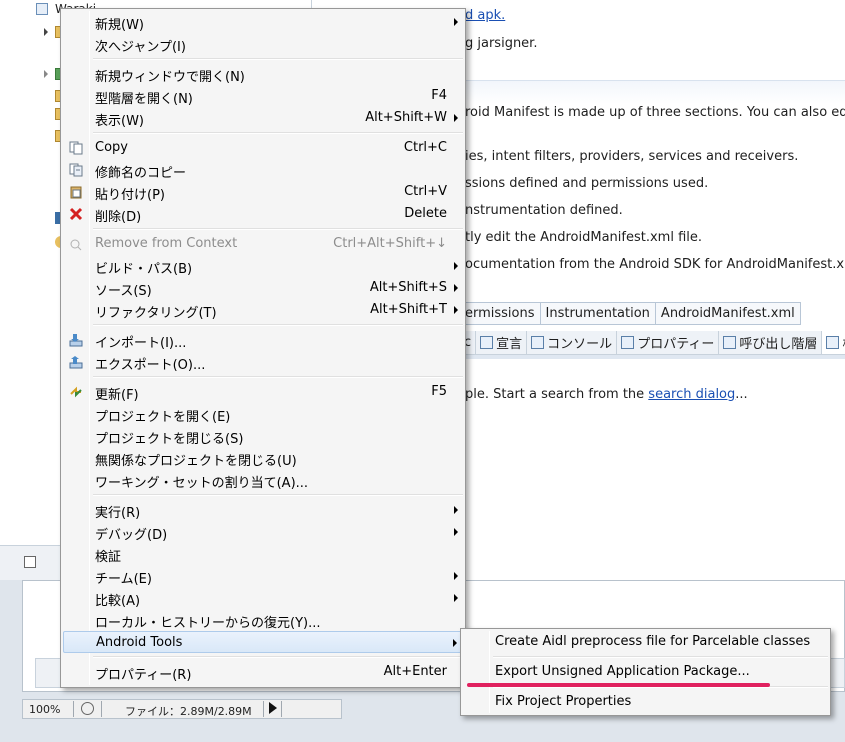  Describe the element at coordinates (188, 711) in the screenshot. I see `memory-usage: ファイル：2.89M/2.89M` at that location.